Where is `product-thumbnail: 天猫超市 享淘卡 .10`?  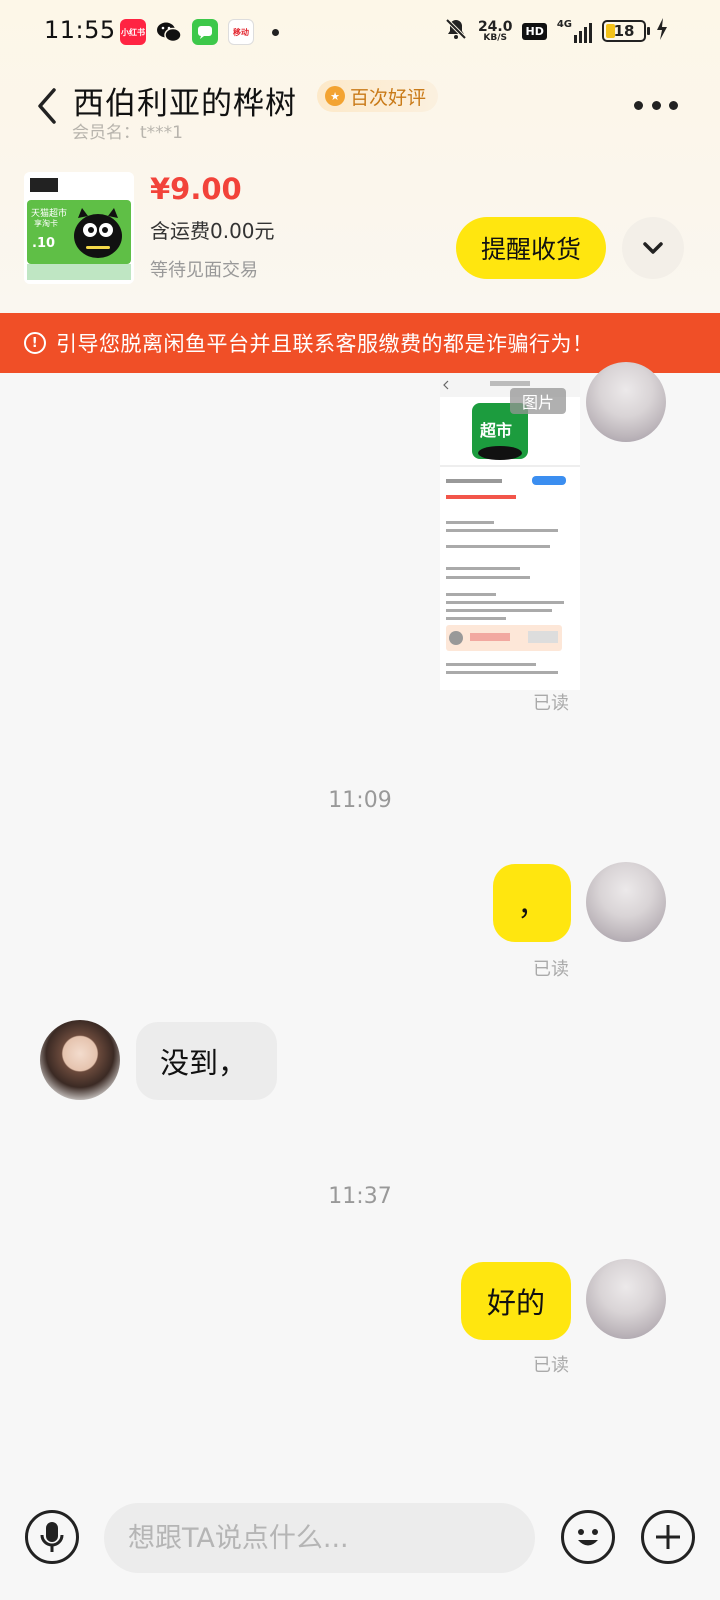 product-thumbnail: 天猫超市 享淘卡 .10 is located at coordinates (79, 228).